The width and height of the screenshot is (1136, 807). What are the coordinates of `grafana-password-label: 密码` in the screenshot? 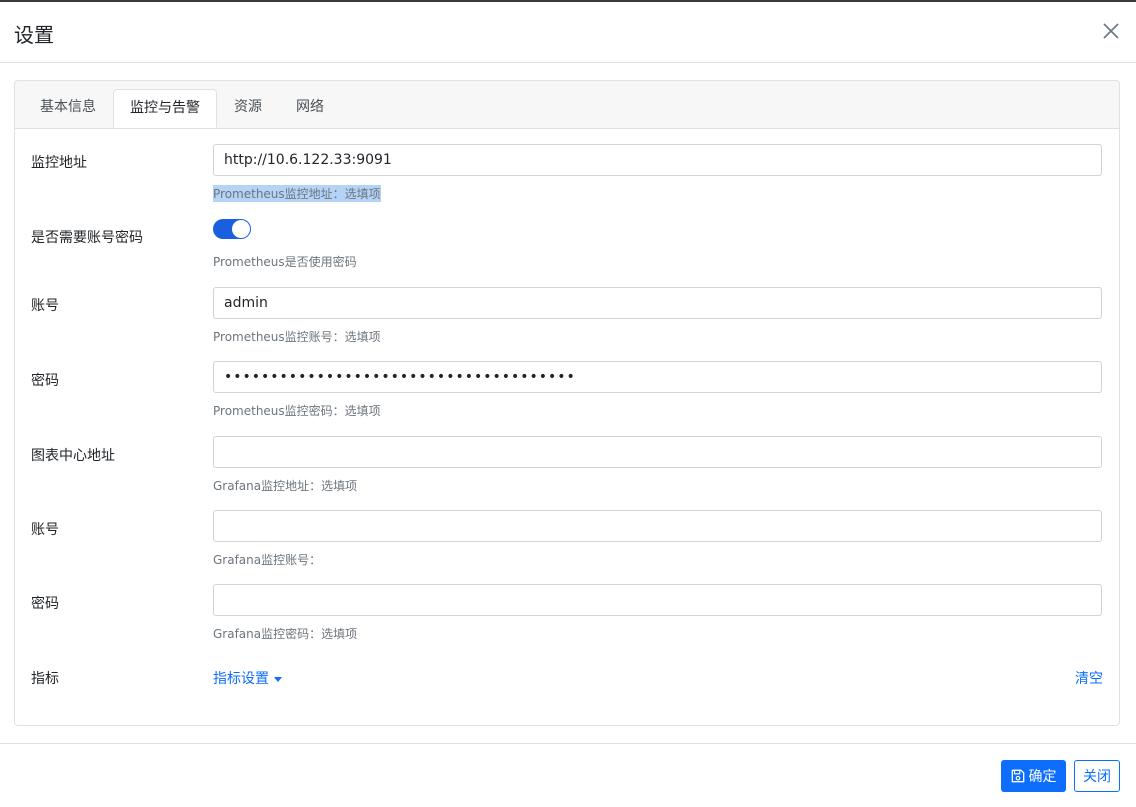 It's located at (45, 604).